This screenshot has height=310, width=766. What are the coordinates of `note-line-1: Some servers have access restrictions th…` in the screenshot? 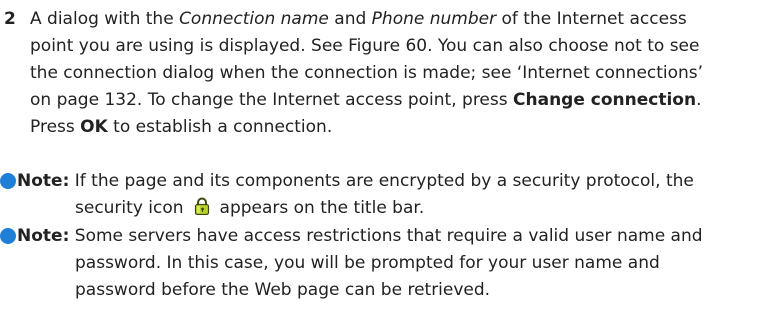 It's located at (386, 236).